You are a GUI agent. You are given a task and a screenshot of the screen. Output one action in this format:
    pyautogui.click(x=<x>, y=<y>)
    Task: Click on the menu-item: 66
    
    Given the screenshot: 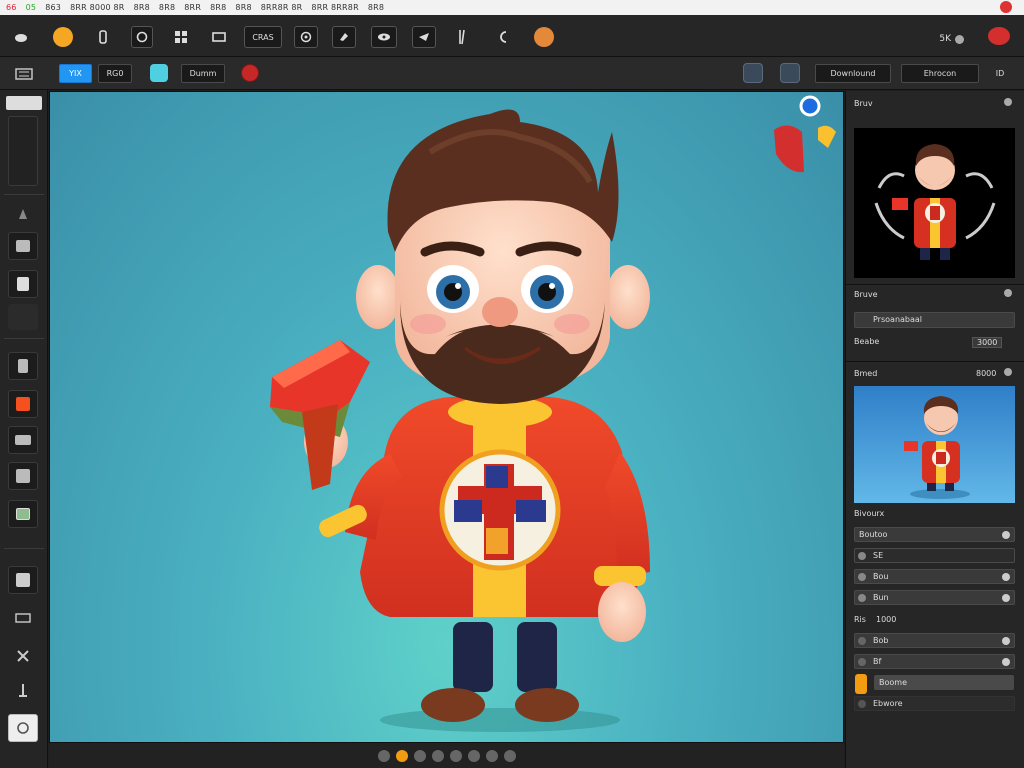 What is the action you would take?
    pyautogui.click(x=11, y=7)
    